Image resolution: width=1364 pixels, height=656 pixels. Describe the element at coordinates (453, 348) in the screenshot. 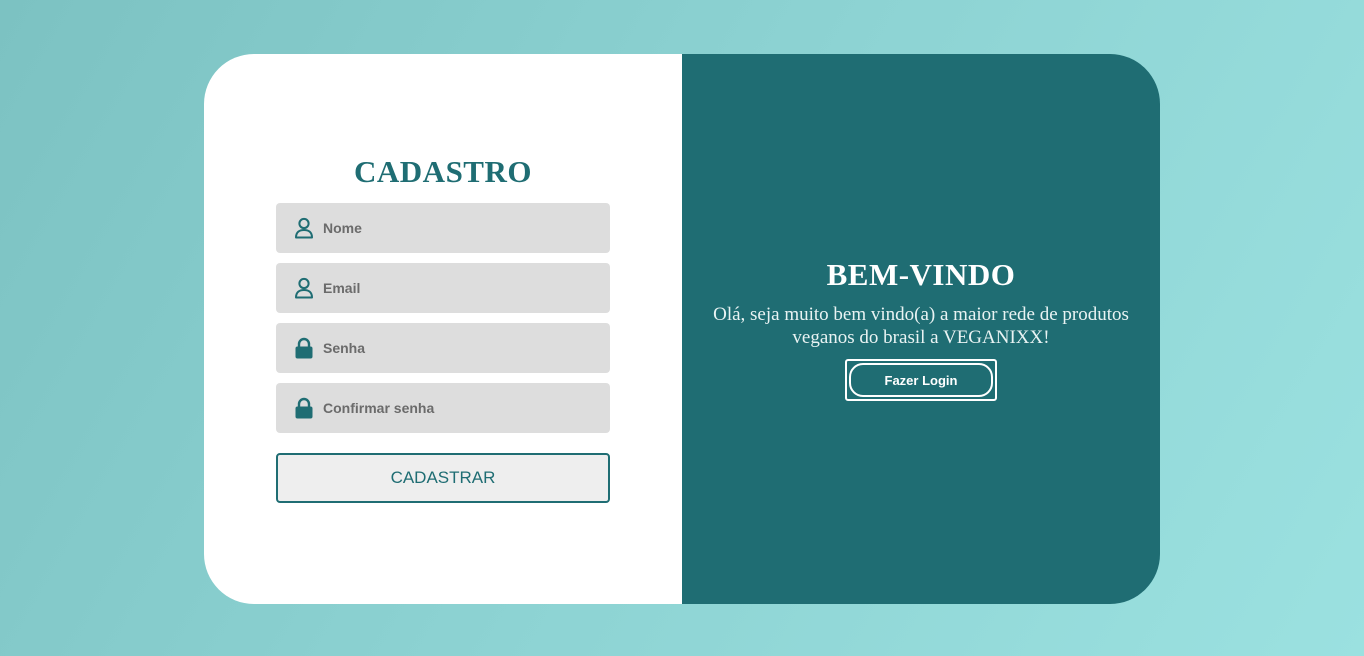

I see `password-input` at that location.